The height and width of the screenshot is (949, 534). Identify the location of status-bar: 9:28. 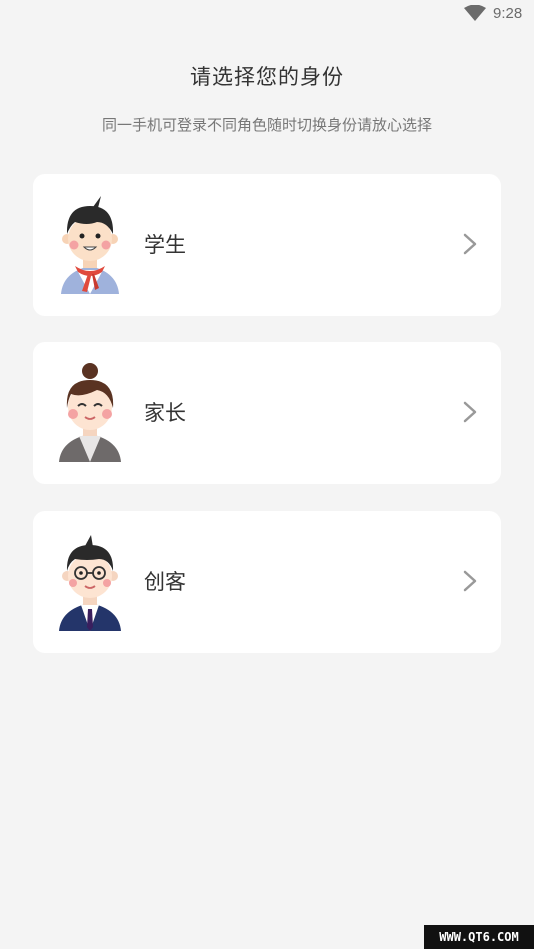
(267, 15).